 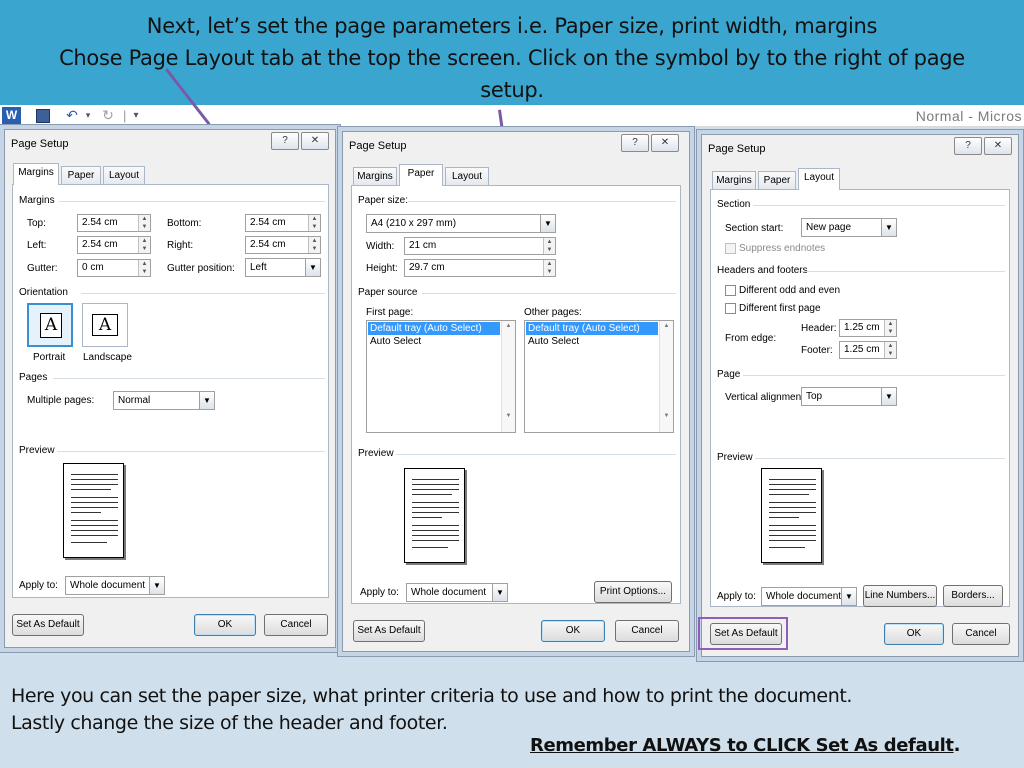 What do you see at coordinates (134, 400) in the screenshot?
I see `multiple-pages-value: Normal` at bounding box center [134, 400].